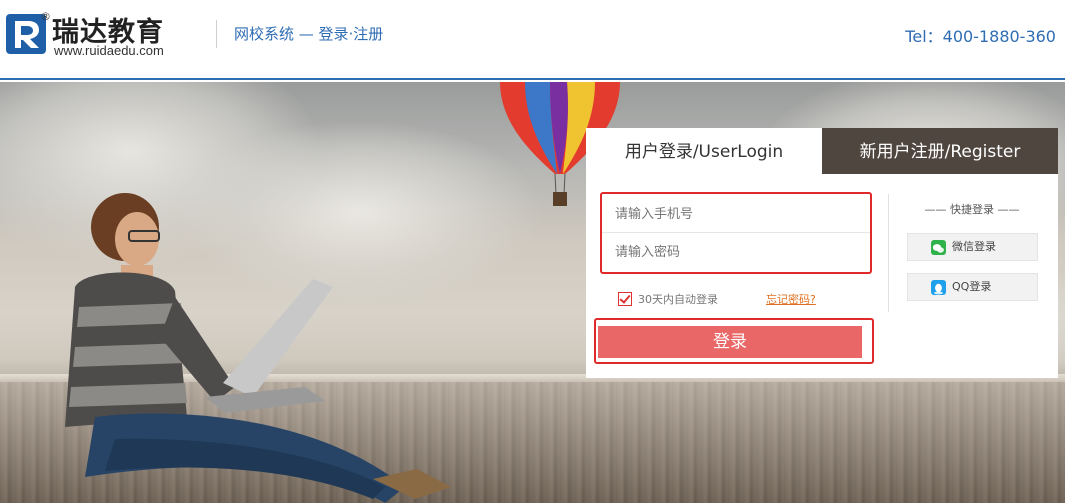  Describe the element at coordinates (109, 50) in the screenshot. I see `brand-url: www.ruidaedu.com` at that location.